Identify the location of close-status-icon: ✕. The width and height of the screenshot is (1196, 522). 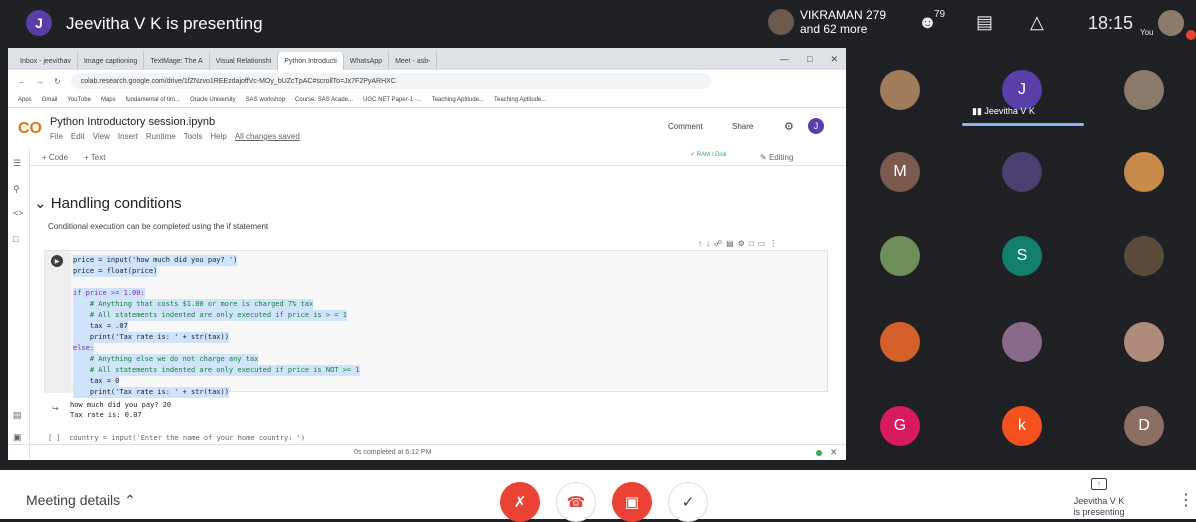
(834, 452).